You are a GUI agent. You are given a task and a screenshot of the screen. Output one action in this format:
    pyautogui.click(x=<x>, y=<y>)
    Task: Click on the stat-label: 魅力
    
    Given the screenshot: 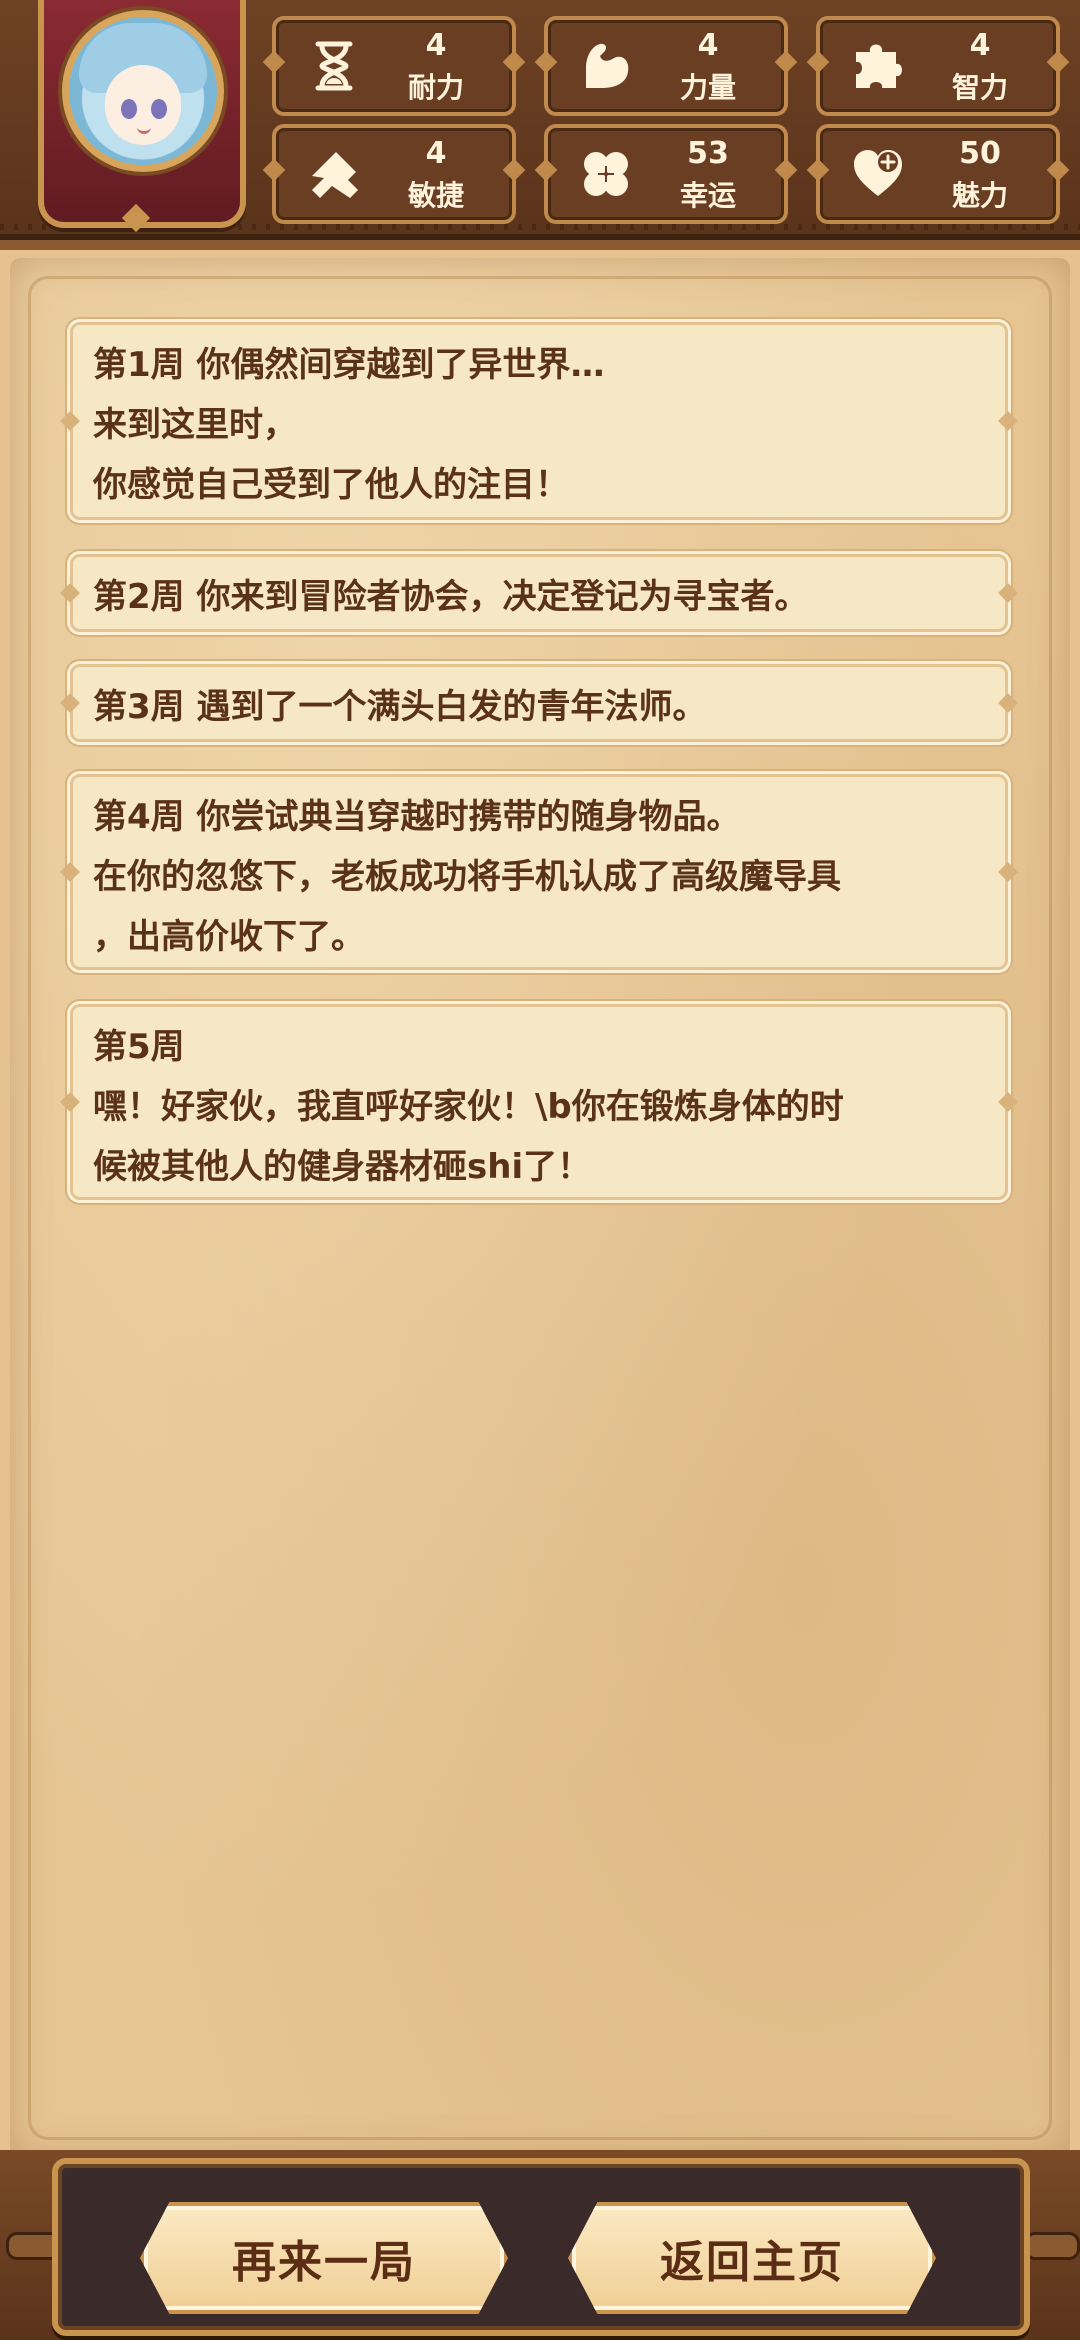 What is the action you would take?
    pyautogui.click(x=979, y=195)
    